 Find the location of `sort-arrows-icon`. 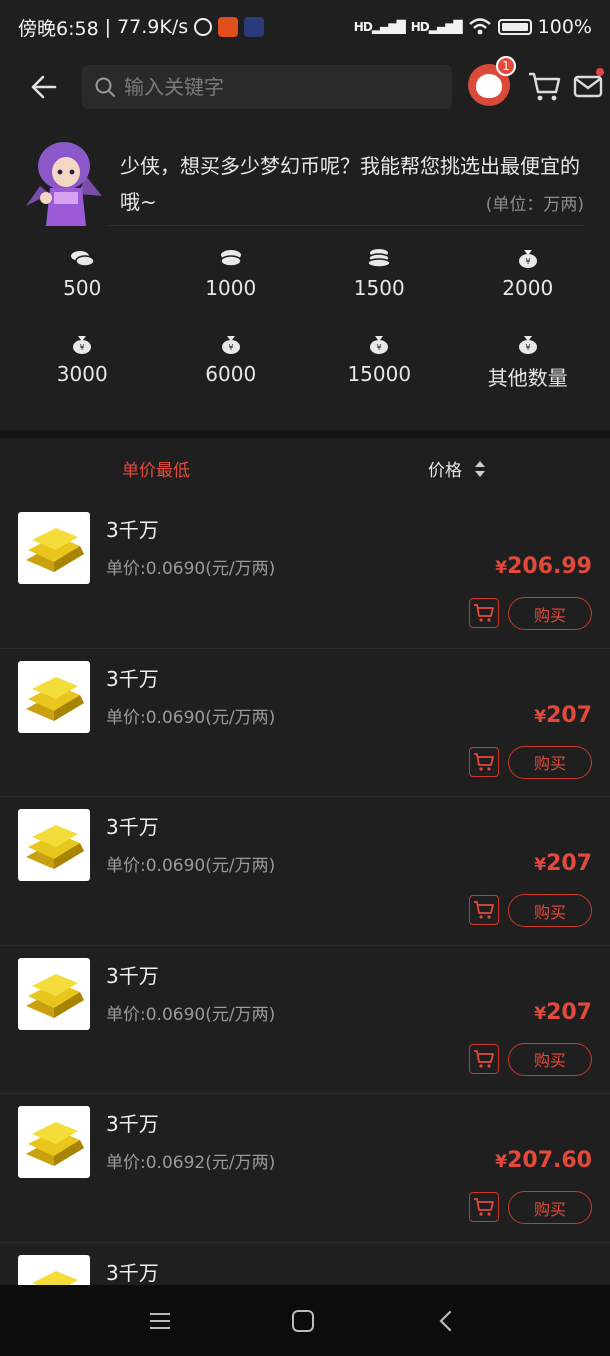

sort-arrows-icon is located at coordinates (480, 468).